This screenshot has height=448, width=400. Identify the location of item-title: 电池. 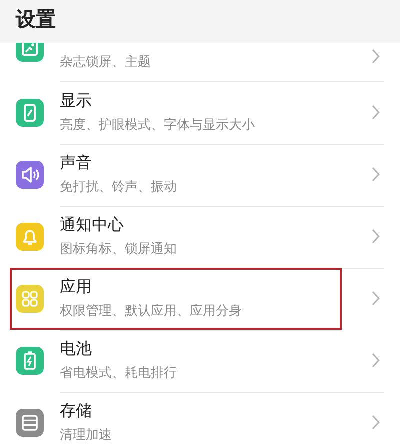
(76, 349).